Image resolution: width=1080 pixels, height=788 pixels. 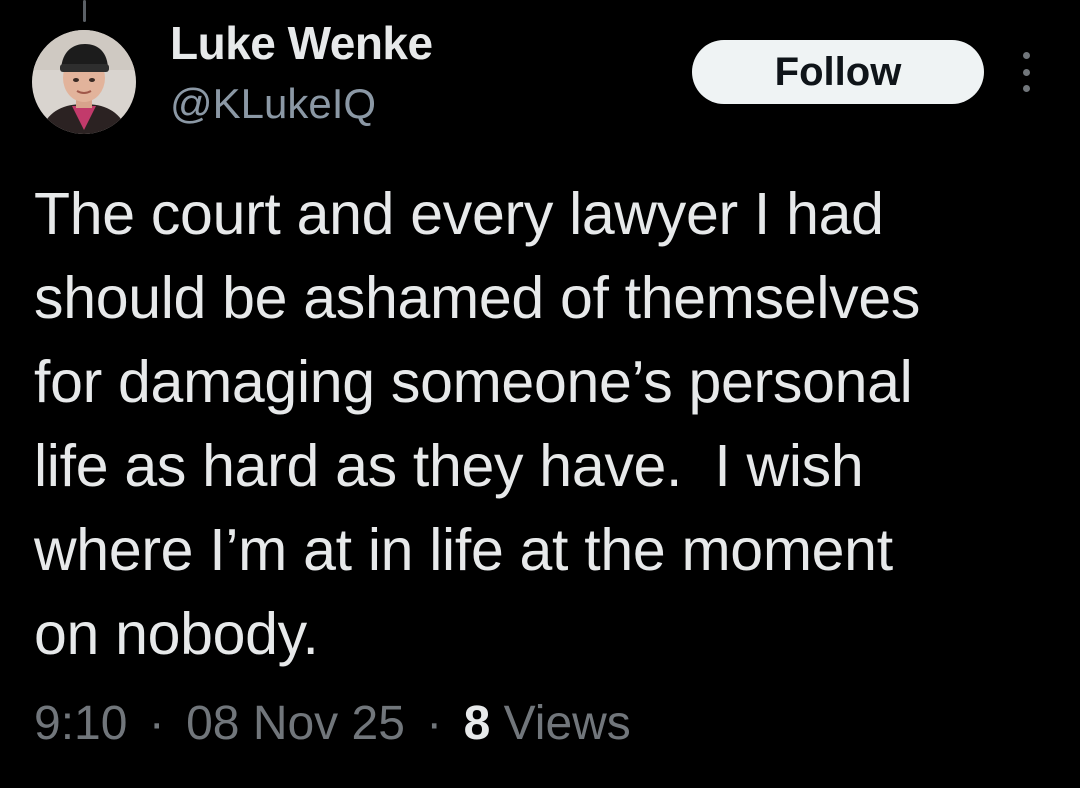 What do you see at coordinates (84, 11) in the screenshot?
I see `thread-connector-line` at bounding box center [84, 11].